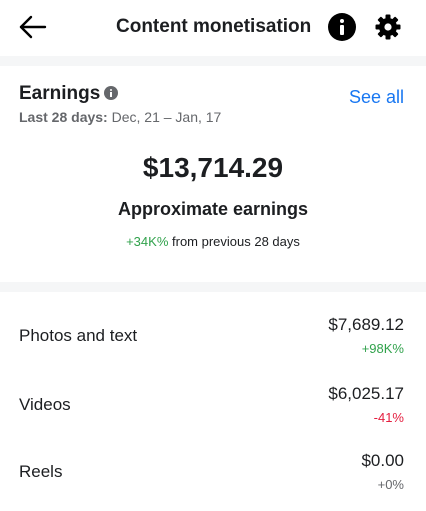 The width and height of the screenshot is (426, 511). What do you see at coordinates (41, 471) in the screenshot?
I see `breakdown-label: Reels` at bounding box center [41, 471].